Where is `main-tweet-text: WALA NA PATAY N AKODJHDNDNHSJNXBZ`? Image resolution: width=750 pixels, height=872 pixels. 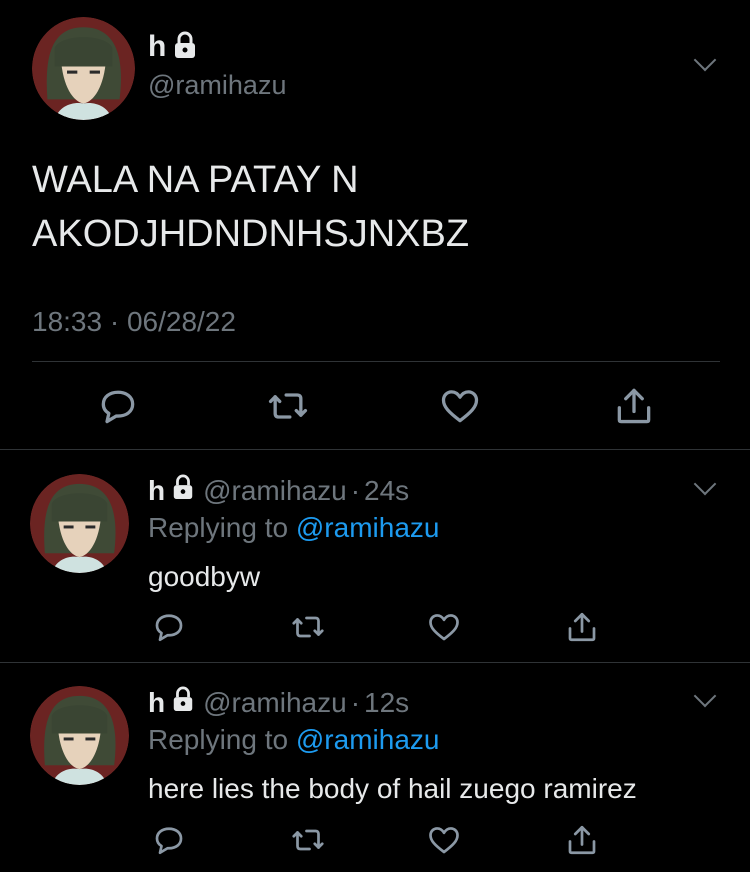 main-tweet-text: WALA NA PATAY N AKODJHDNDNHSJNXBZ is located at coordinates (250, 207).